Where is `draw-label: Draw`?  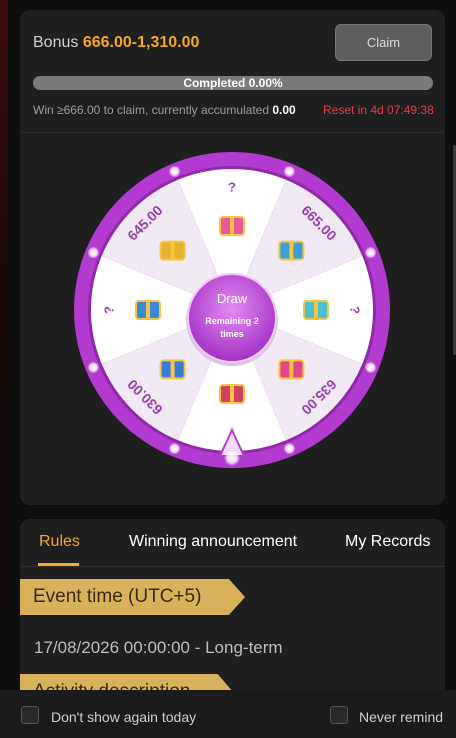
draw-label: Draw is located at coordinates (232, 298).